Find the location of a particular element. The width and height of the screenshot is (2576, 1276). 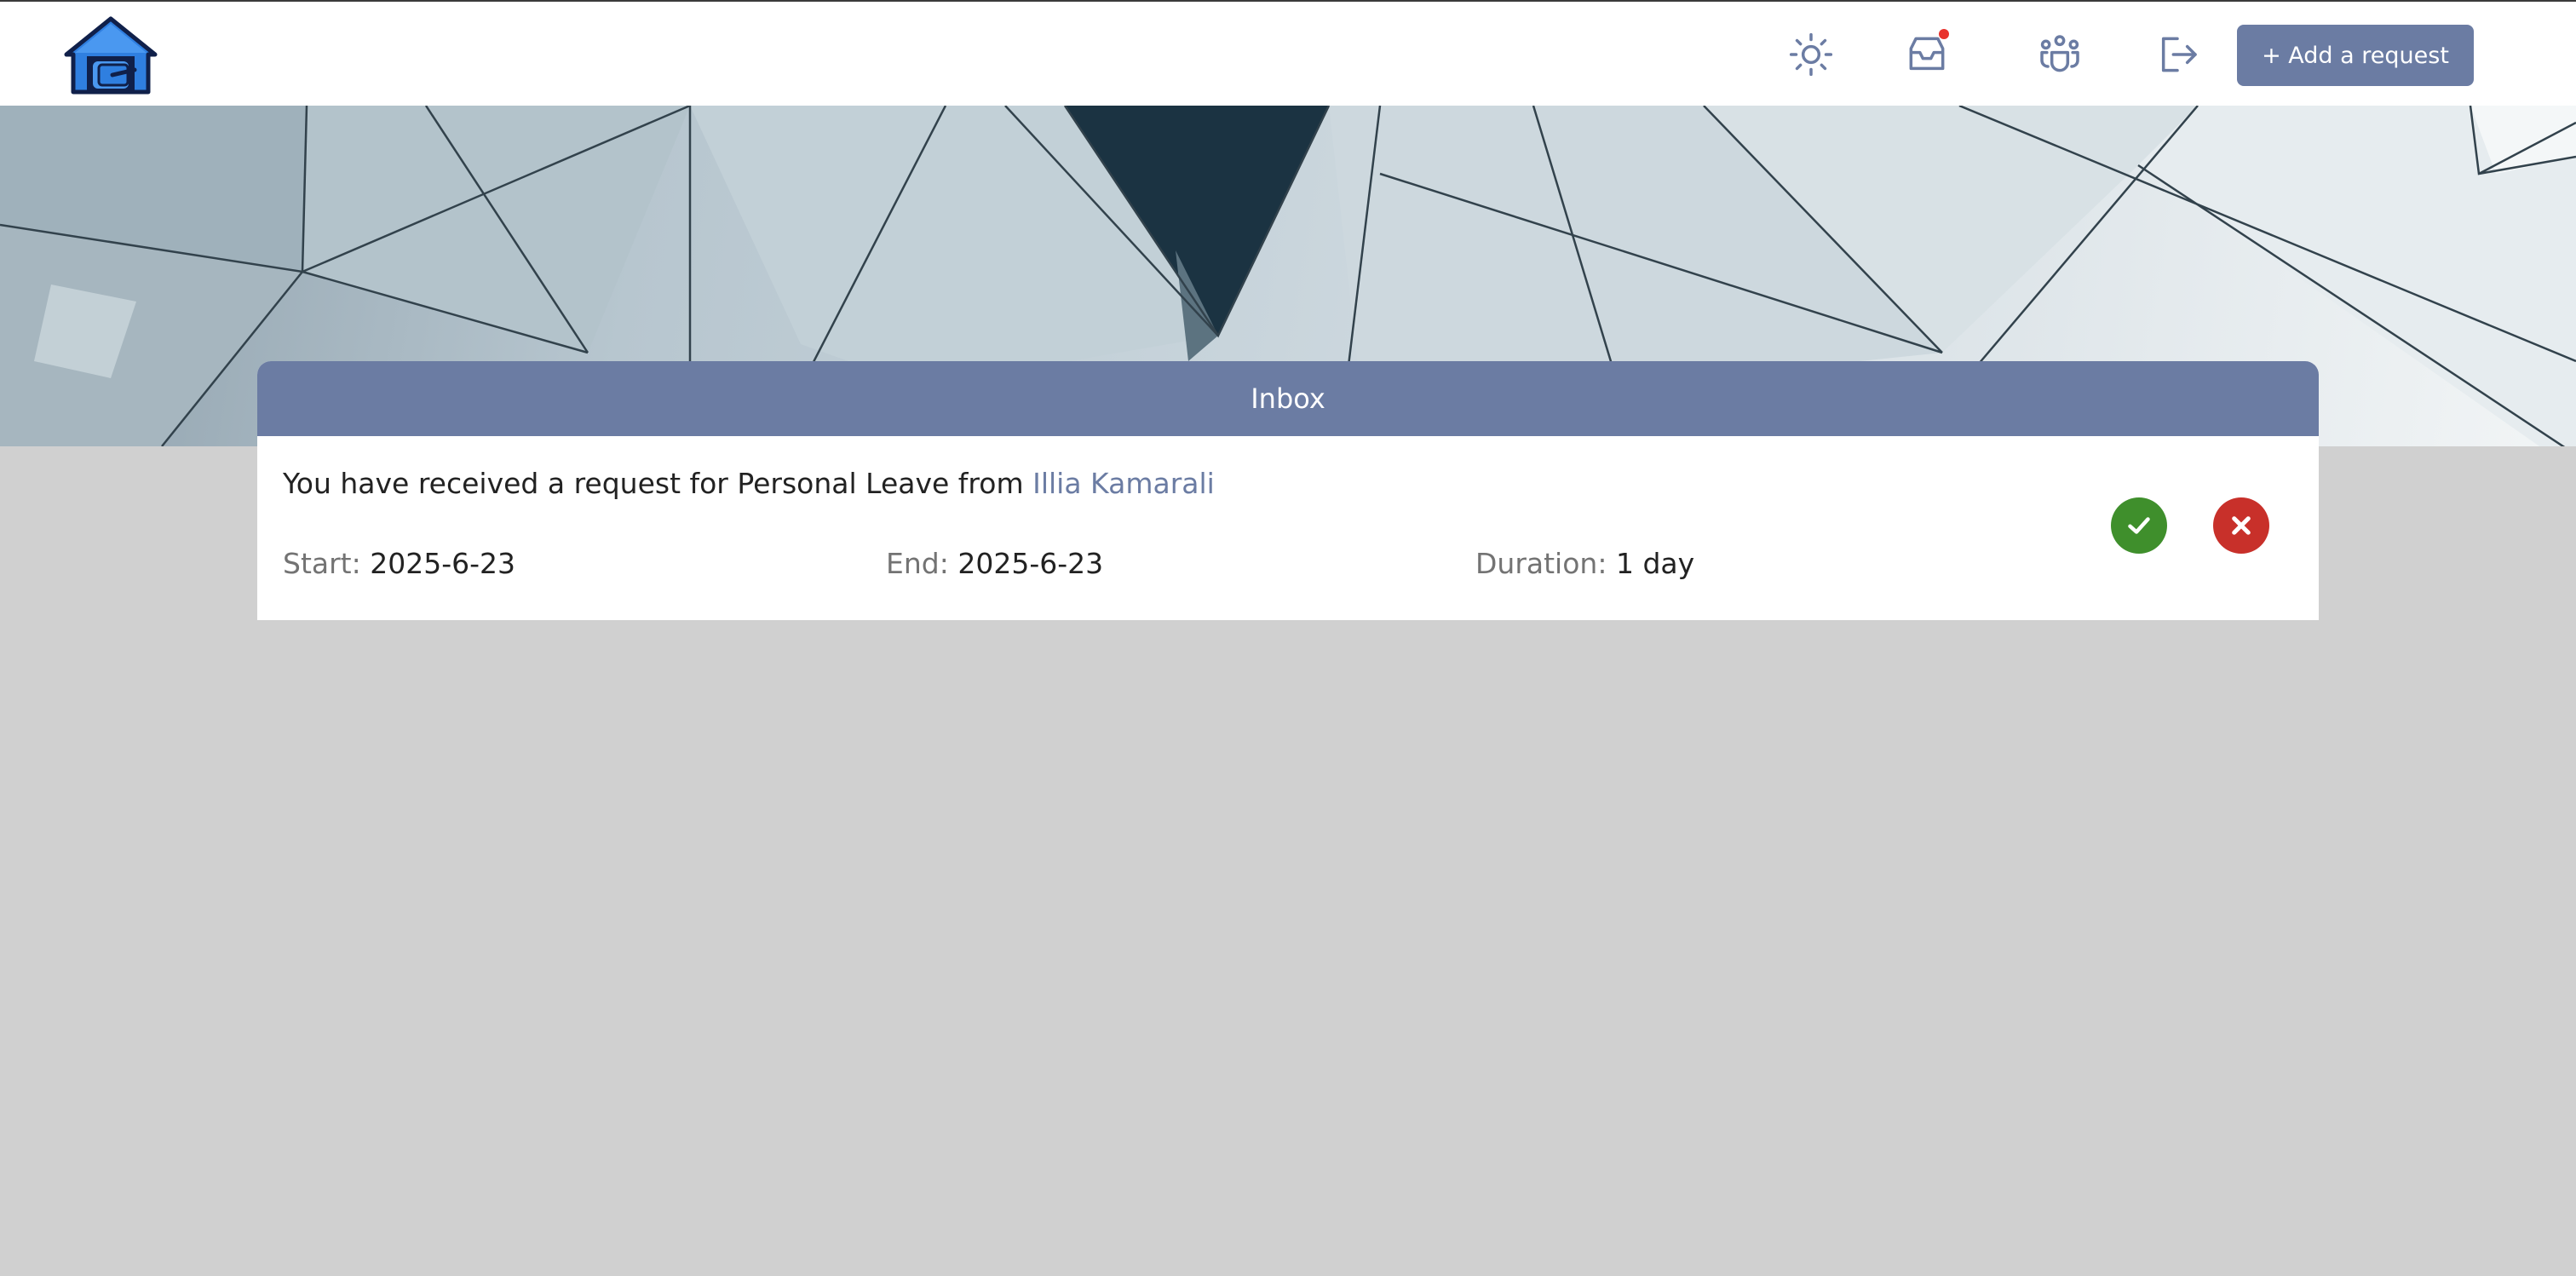

start-label: Start: is located at coordinates (322, 563).